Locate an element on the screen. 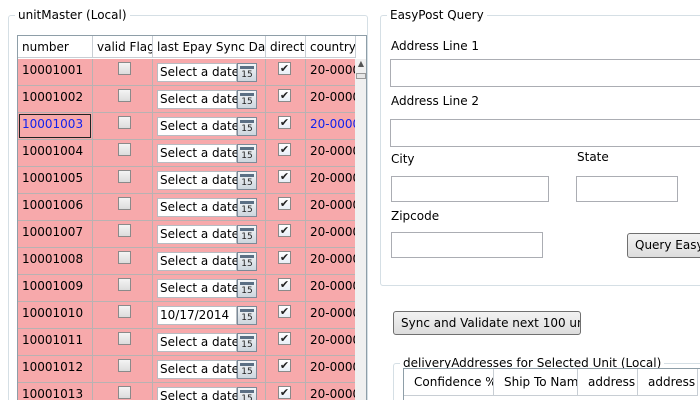  city-input is located at coordinates (470, 189).